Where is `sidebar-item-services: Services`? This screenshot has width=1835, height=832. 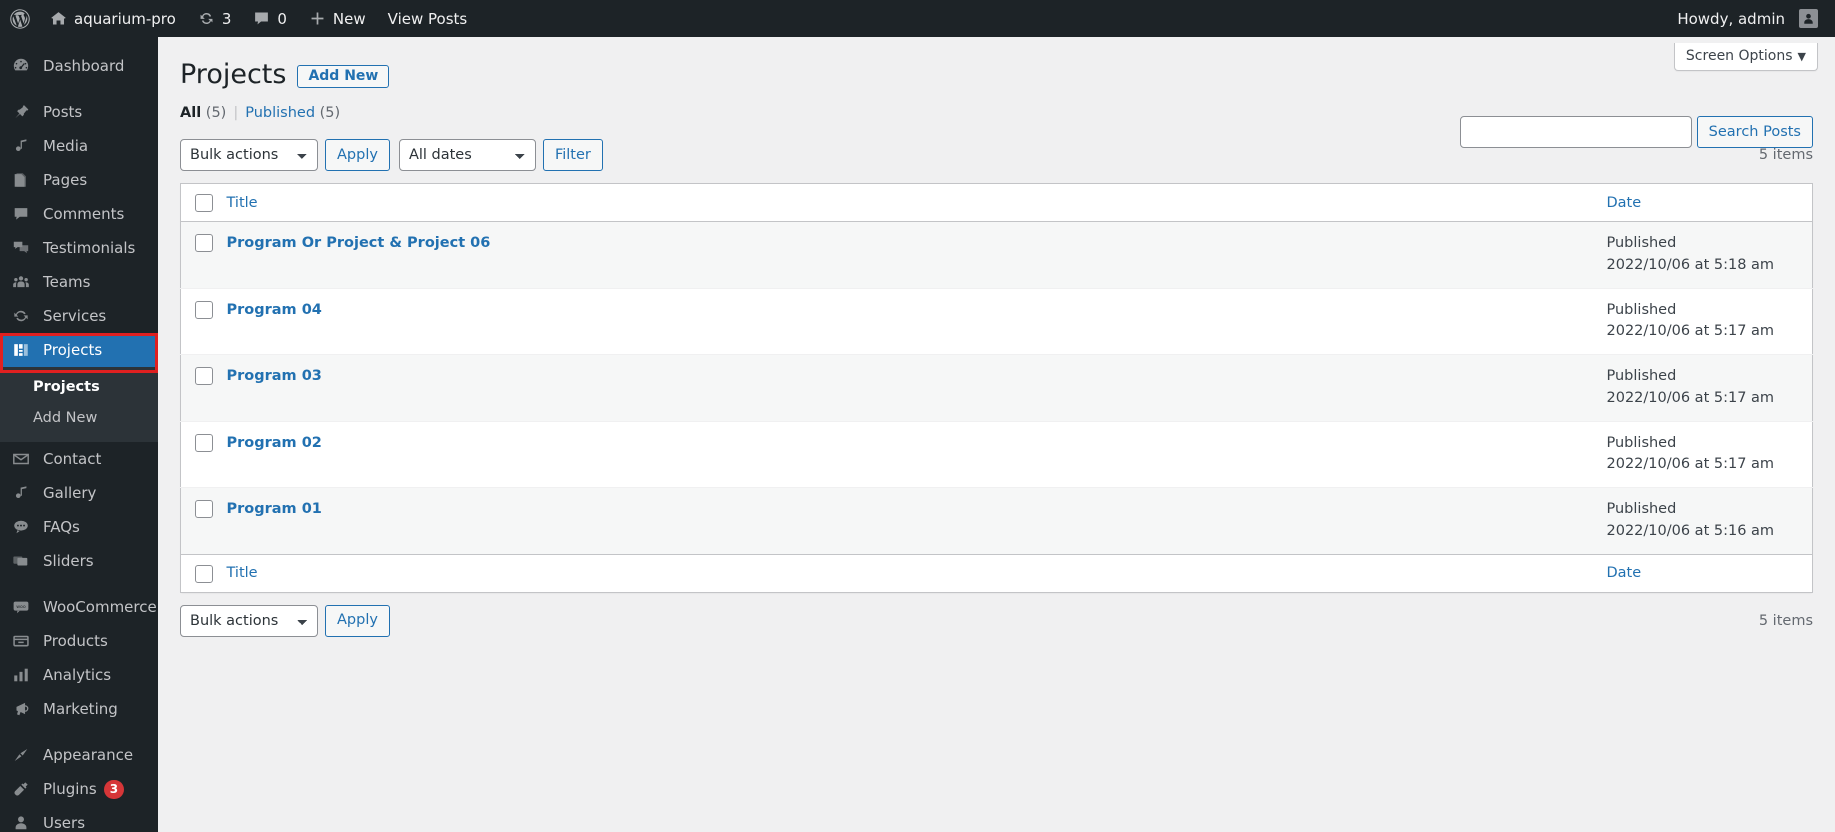
sidebar-item-services: Services is located at coordinates (79, 316).